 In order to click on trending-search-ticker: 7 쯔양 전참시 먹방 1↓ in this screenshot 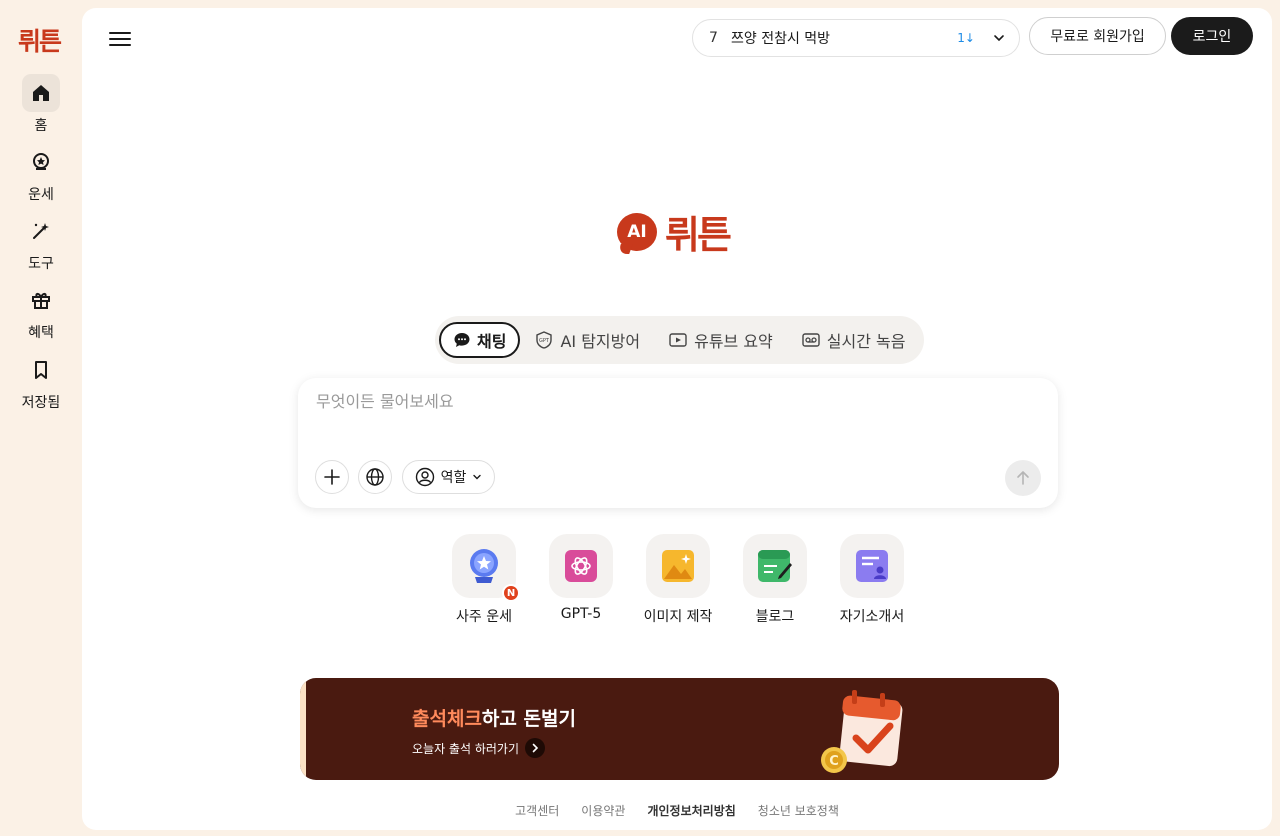, I will do `click(856, 38)`.